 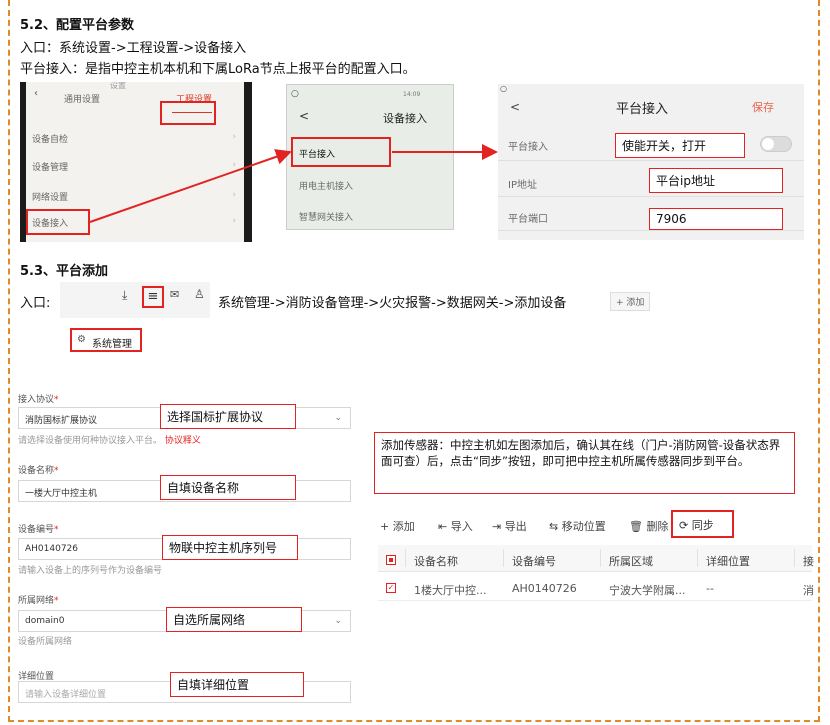 I want to click on select-all-checkbox, so click(x=391, y=560).